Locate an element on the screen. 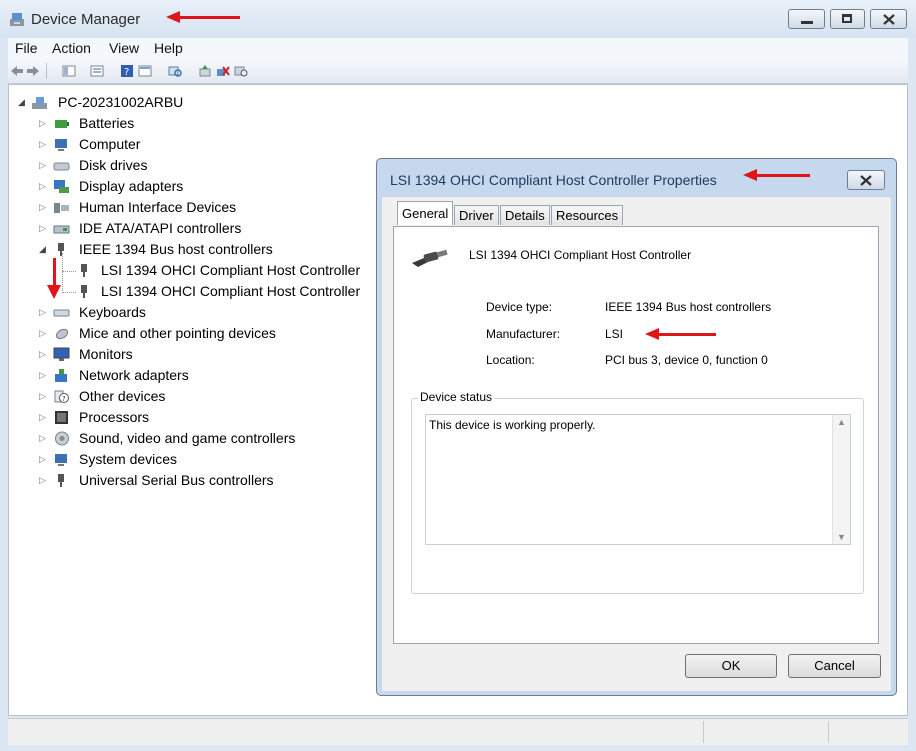 This screenshot has height=751, width=916. unknown-device-icon: ? is located at coordinates (61, 396).